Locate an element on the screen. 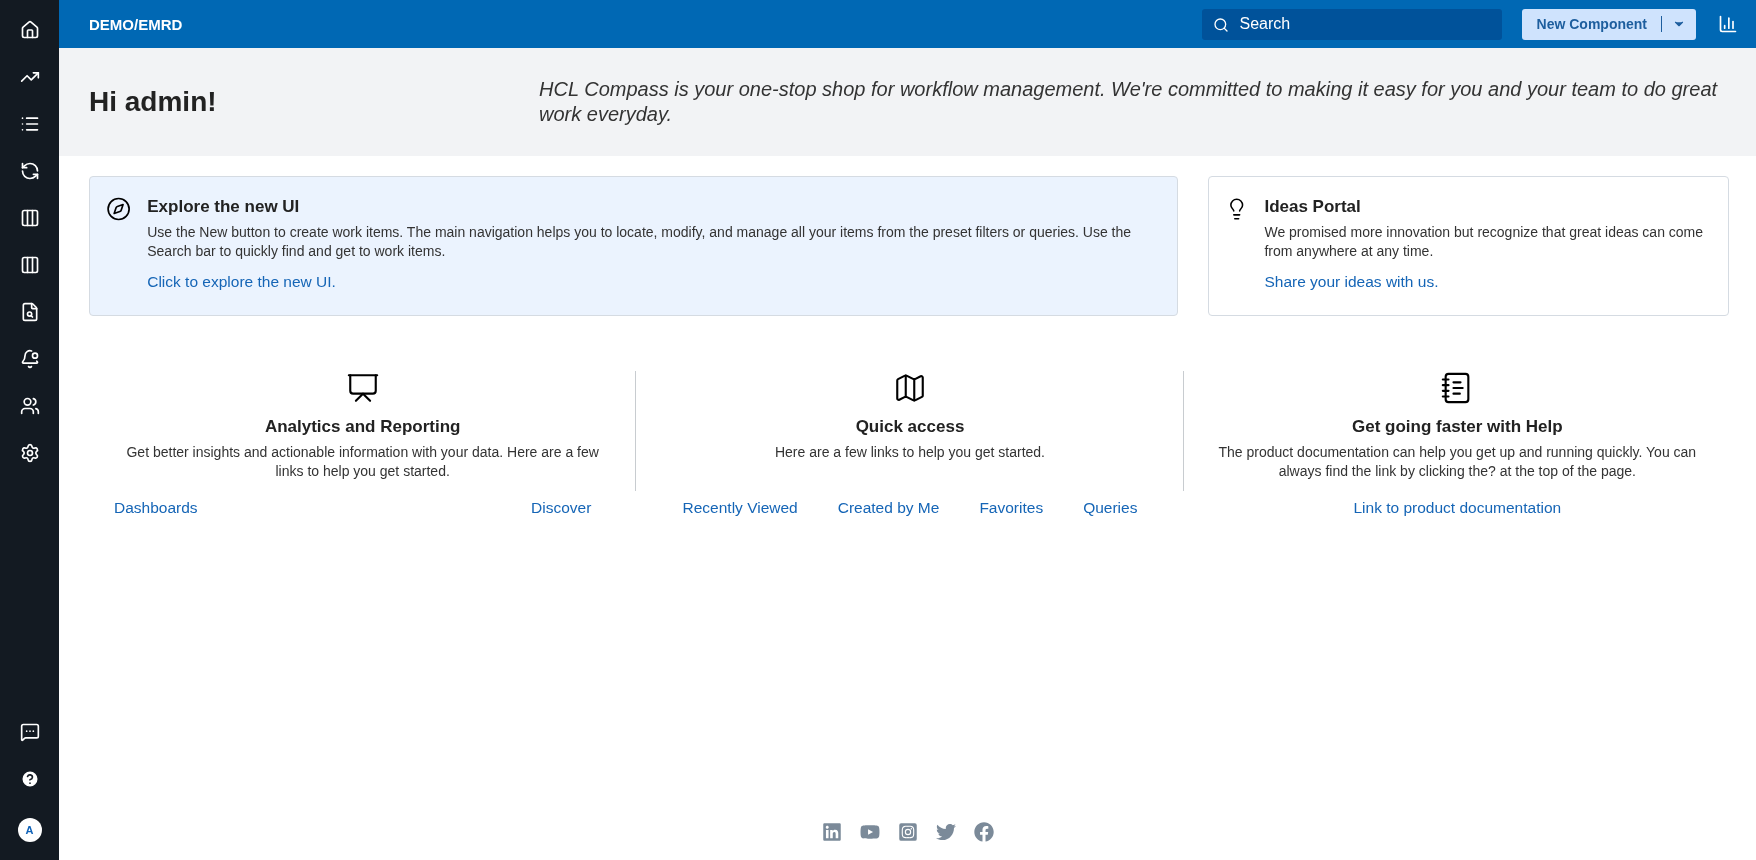 This screenshot has width=1756, height=860. avatar: A is located at coordinates (29, 830).